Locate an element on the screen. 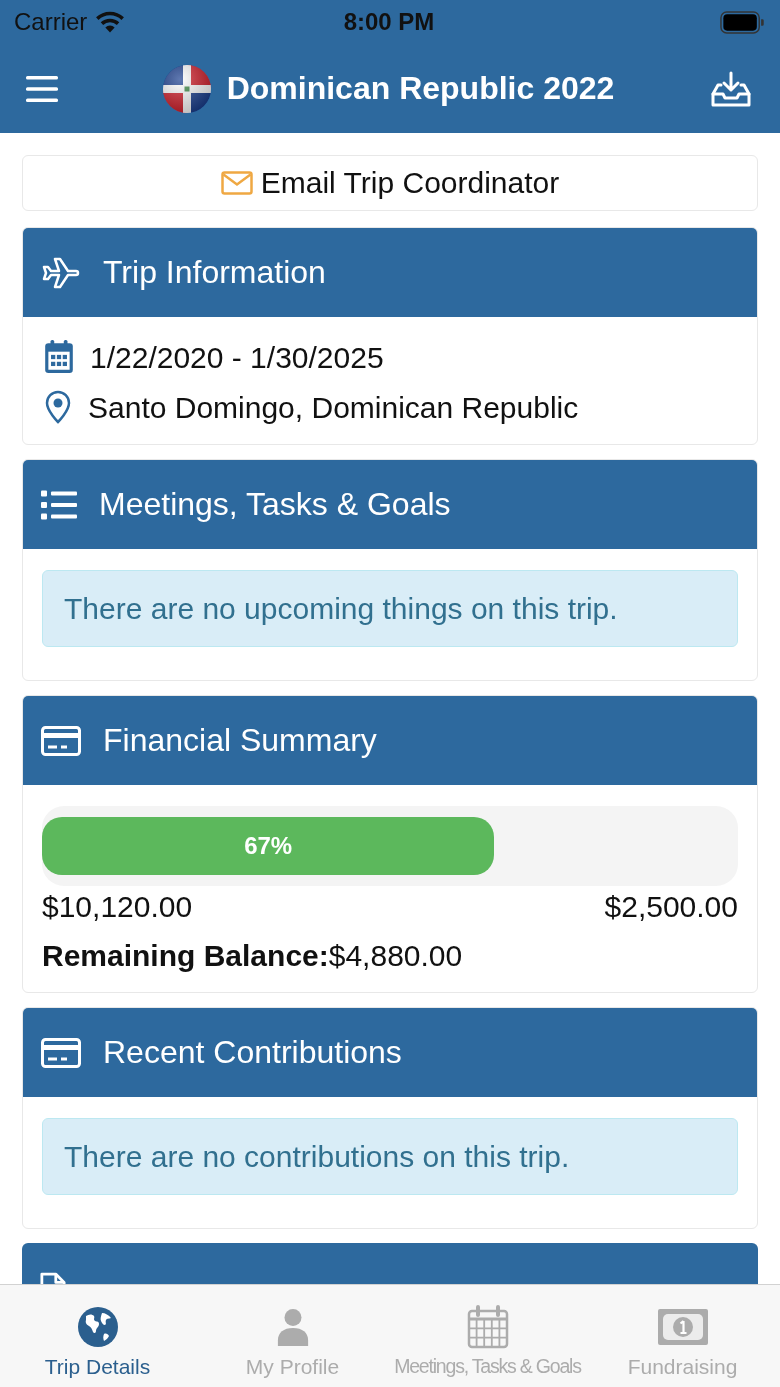 This screenshot has width=780, height=1387. person-icon is located at coordinates (292, 1327).